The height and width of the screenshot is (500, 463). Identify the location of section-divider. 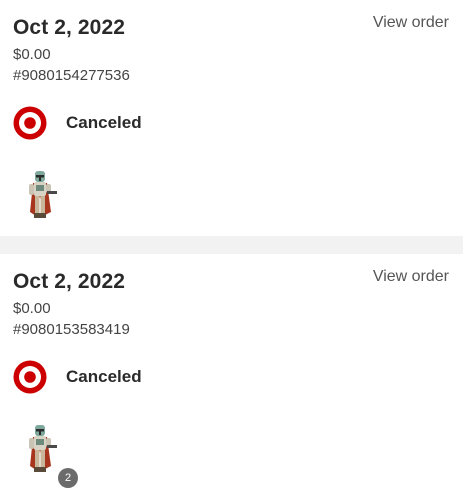
(231, 245).